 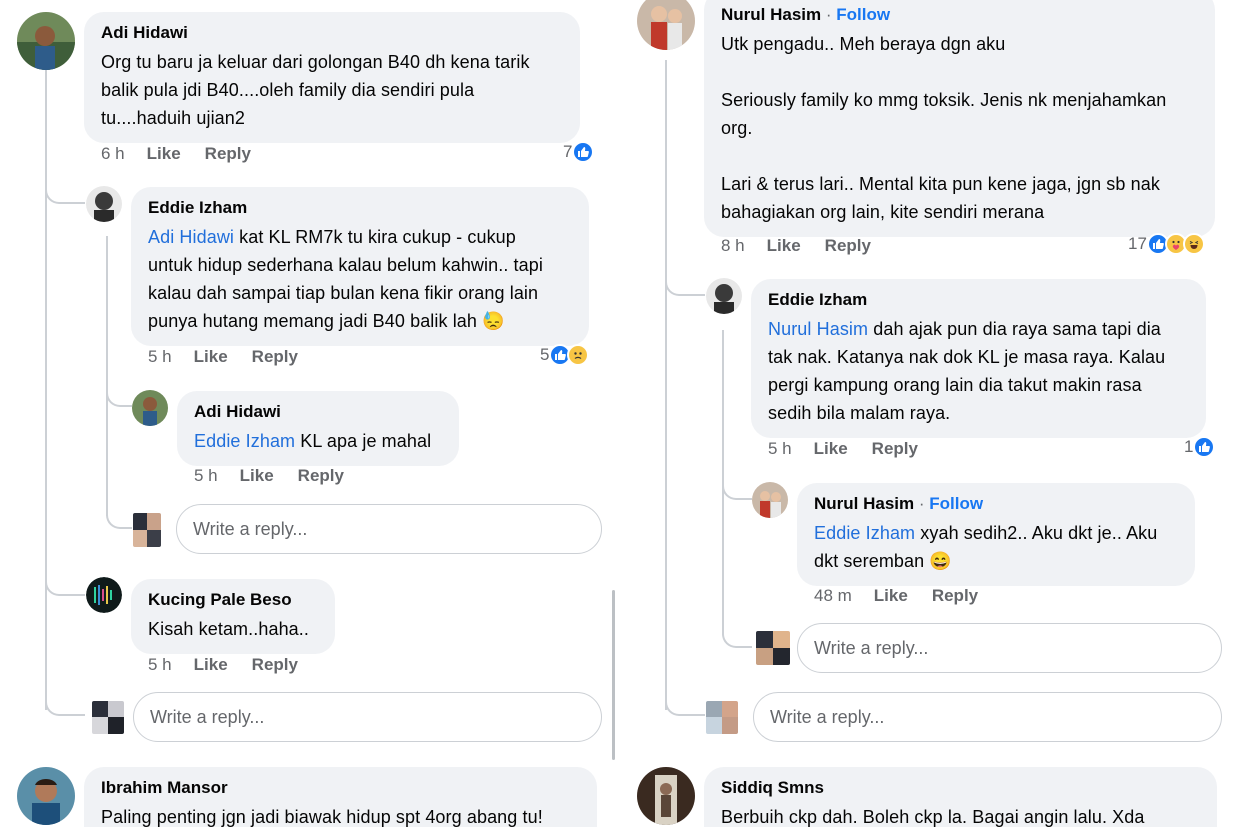 I want to click on reaction-summary: 5, so click(x=565, y=355).